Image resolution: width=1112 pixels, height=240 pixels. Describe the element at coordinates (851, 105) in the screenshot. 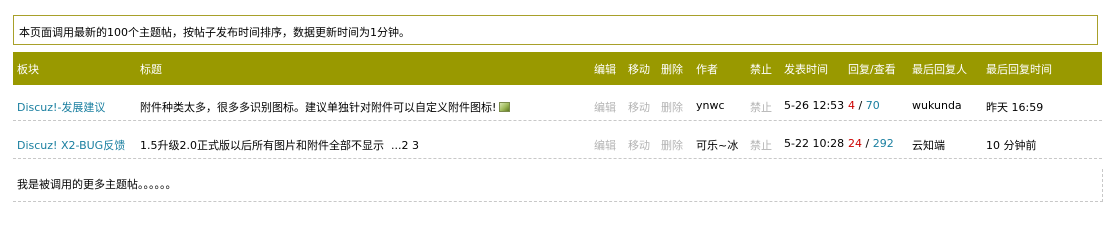

I see `reply-count: 4` at that location.